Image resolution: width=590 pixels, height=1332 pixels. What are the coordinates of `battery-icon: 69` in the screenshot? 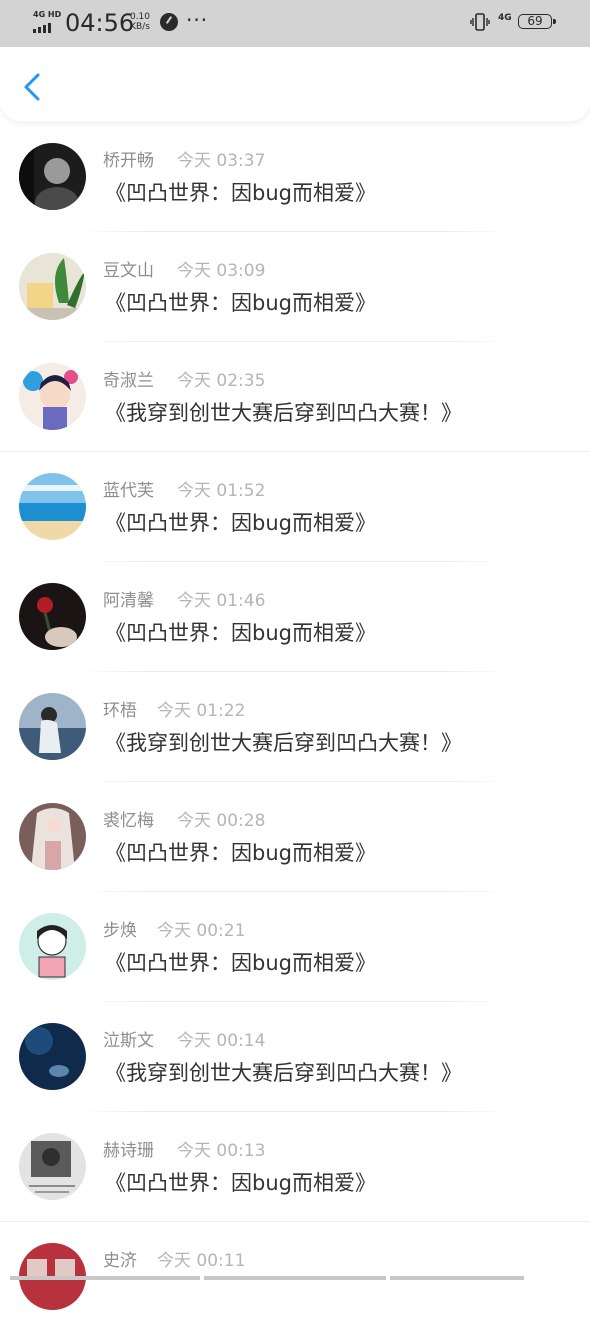 It's located at (537, 21).